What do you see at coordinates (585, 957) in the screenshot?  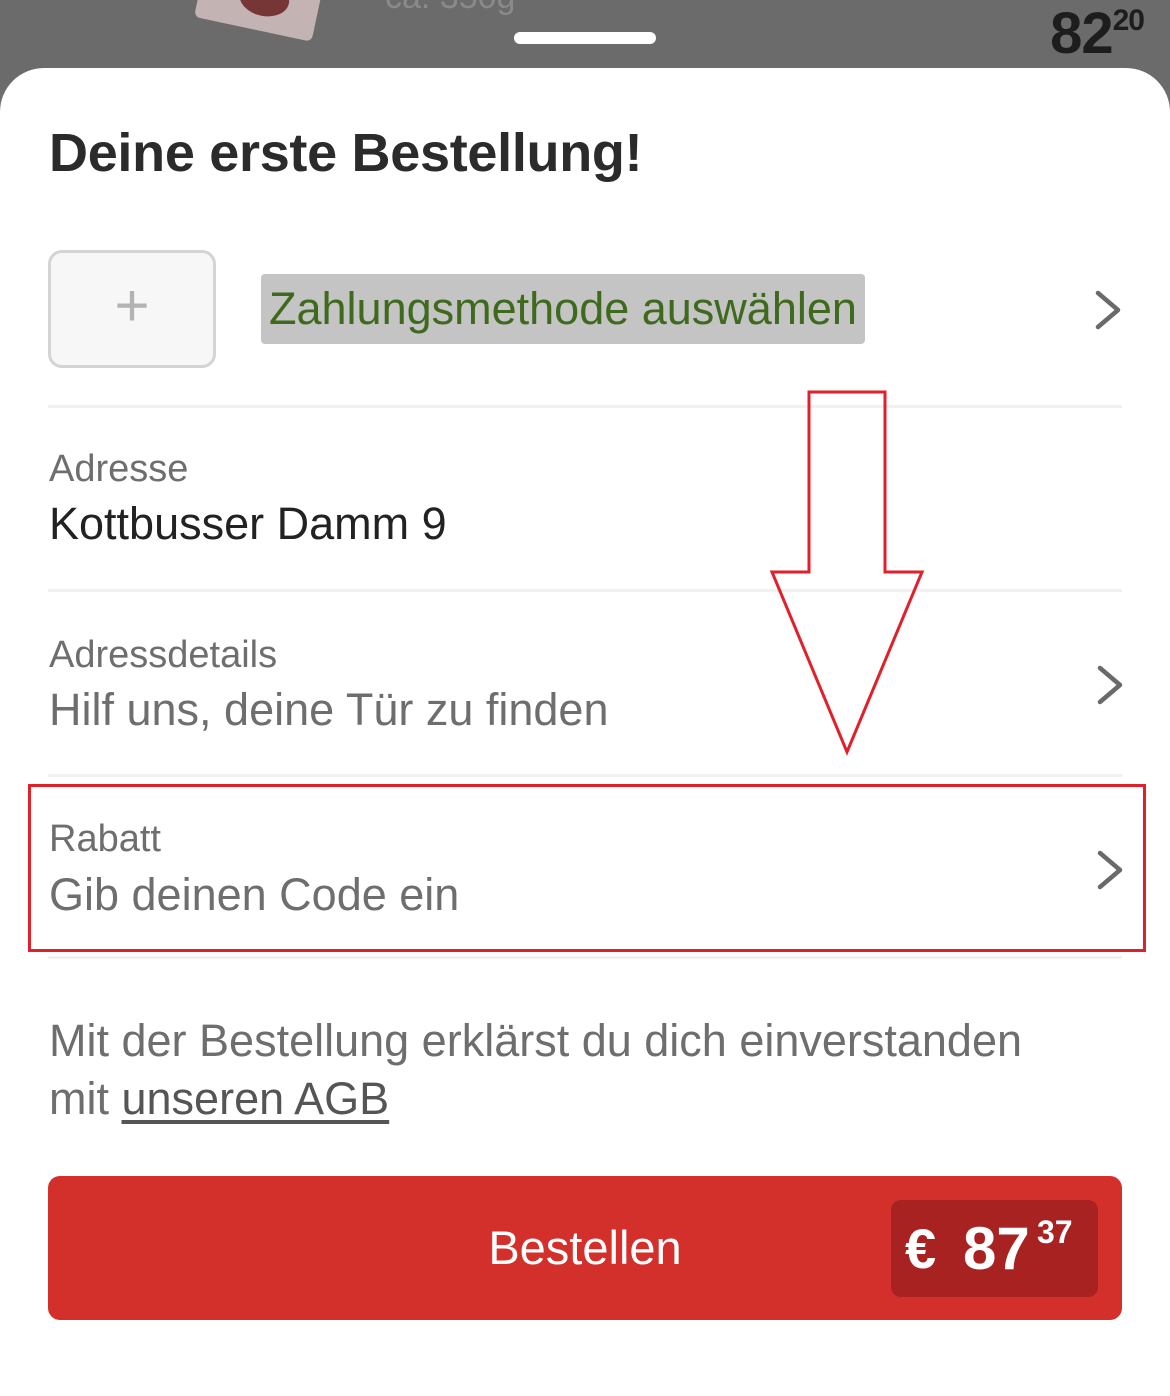 I see `divider` at bounding box center [585, 957].